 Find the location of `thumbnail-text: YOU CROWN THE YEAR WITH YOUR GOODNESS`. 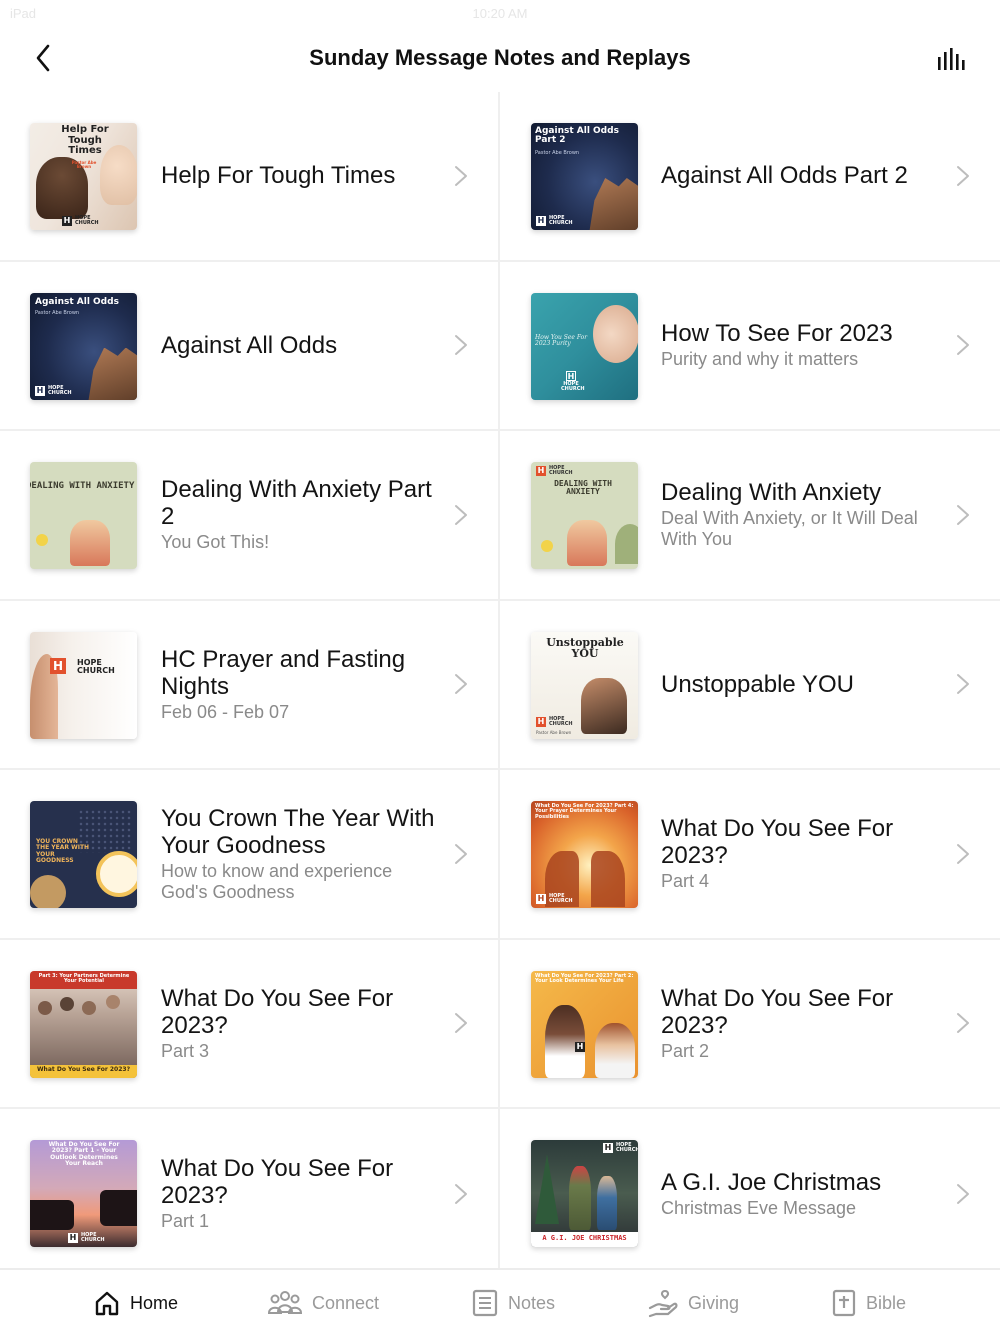

thumbnail-text: YOU CROWN THE YEAR WITH YOUR GOODNESS is located at coordinates (63, 851).